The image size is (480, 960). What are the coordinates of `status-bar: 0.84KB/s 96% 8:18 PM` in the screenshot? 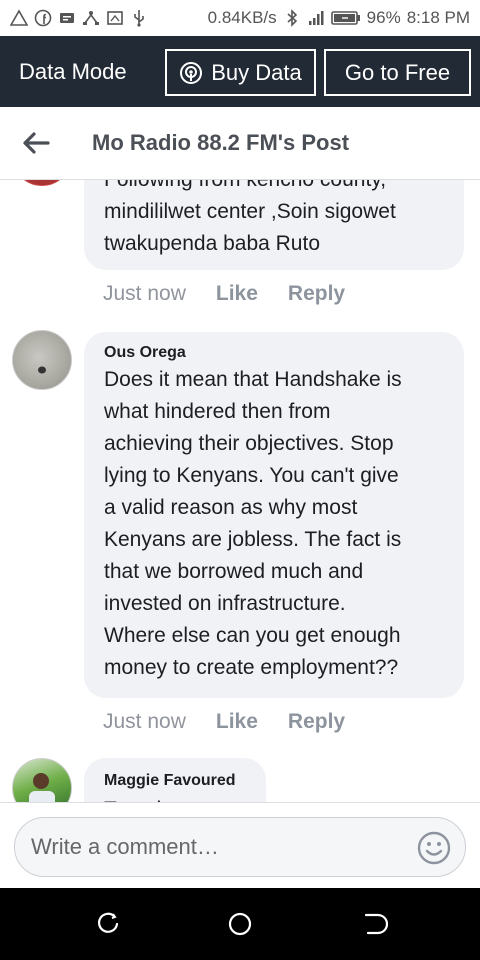 It's located at (240, 18).